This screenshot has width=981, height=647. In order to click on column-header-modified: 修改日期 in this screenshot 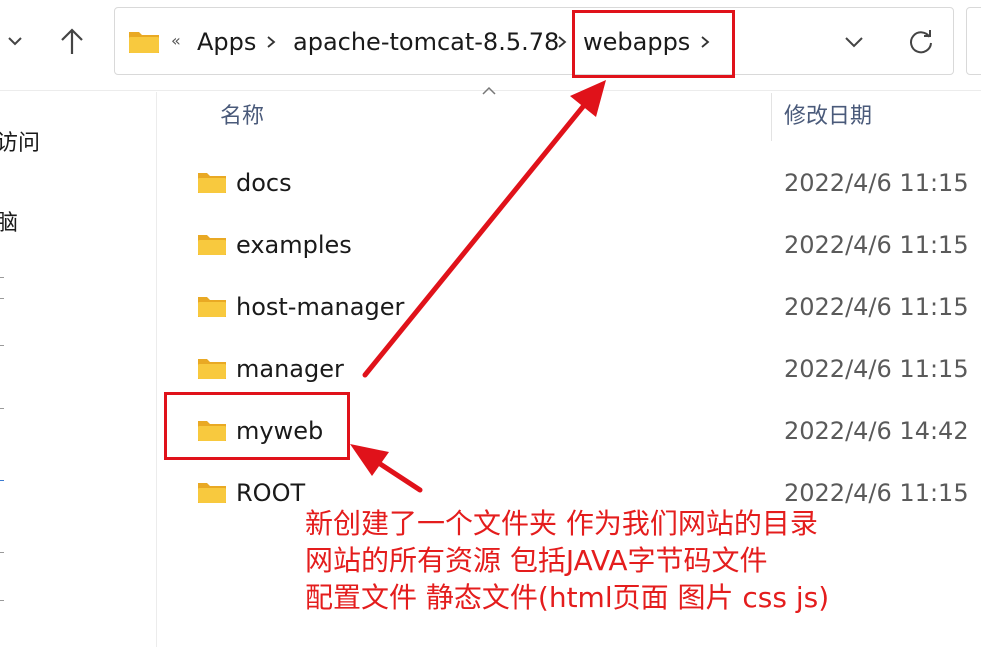, I will do `click(828, 117)`.